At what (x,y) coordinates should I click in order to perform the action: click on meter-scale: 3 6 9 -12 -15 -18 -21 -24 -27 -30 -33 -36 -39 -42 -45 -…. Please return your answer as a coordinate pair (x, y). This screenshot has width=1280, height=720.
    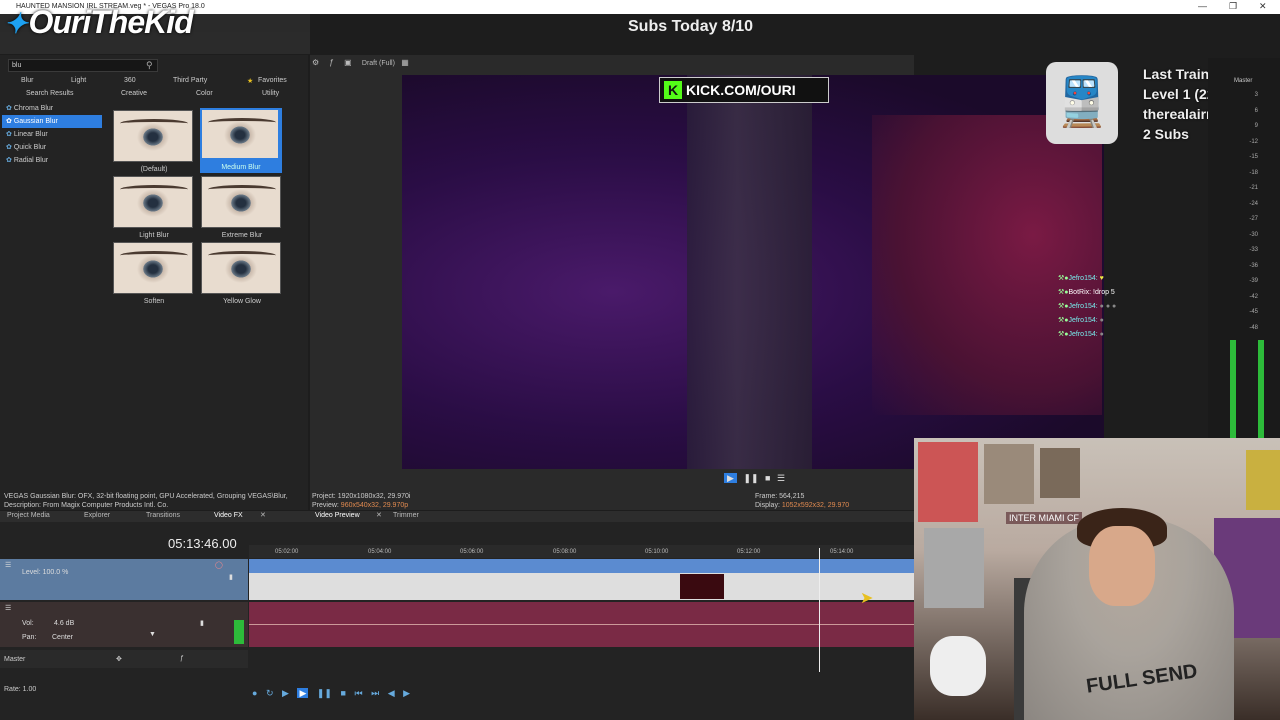
    Looking at the image, I should click on (1248, 212).